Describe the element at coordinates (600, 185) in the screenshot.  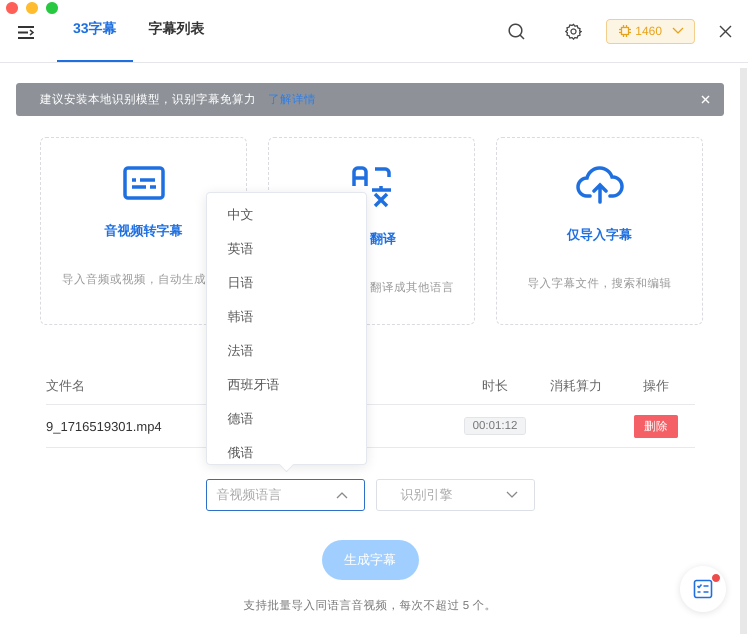
I see `cloud-upload-icon` at that location.